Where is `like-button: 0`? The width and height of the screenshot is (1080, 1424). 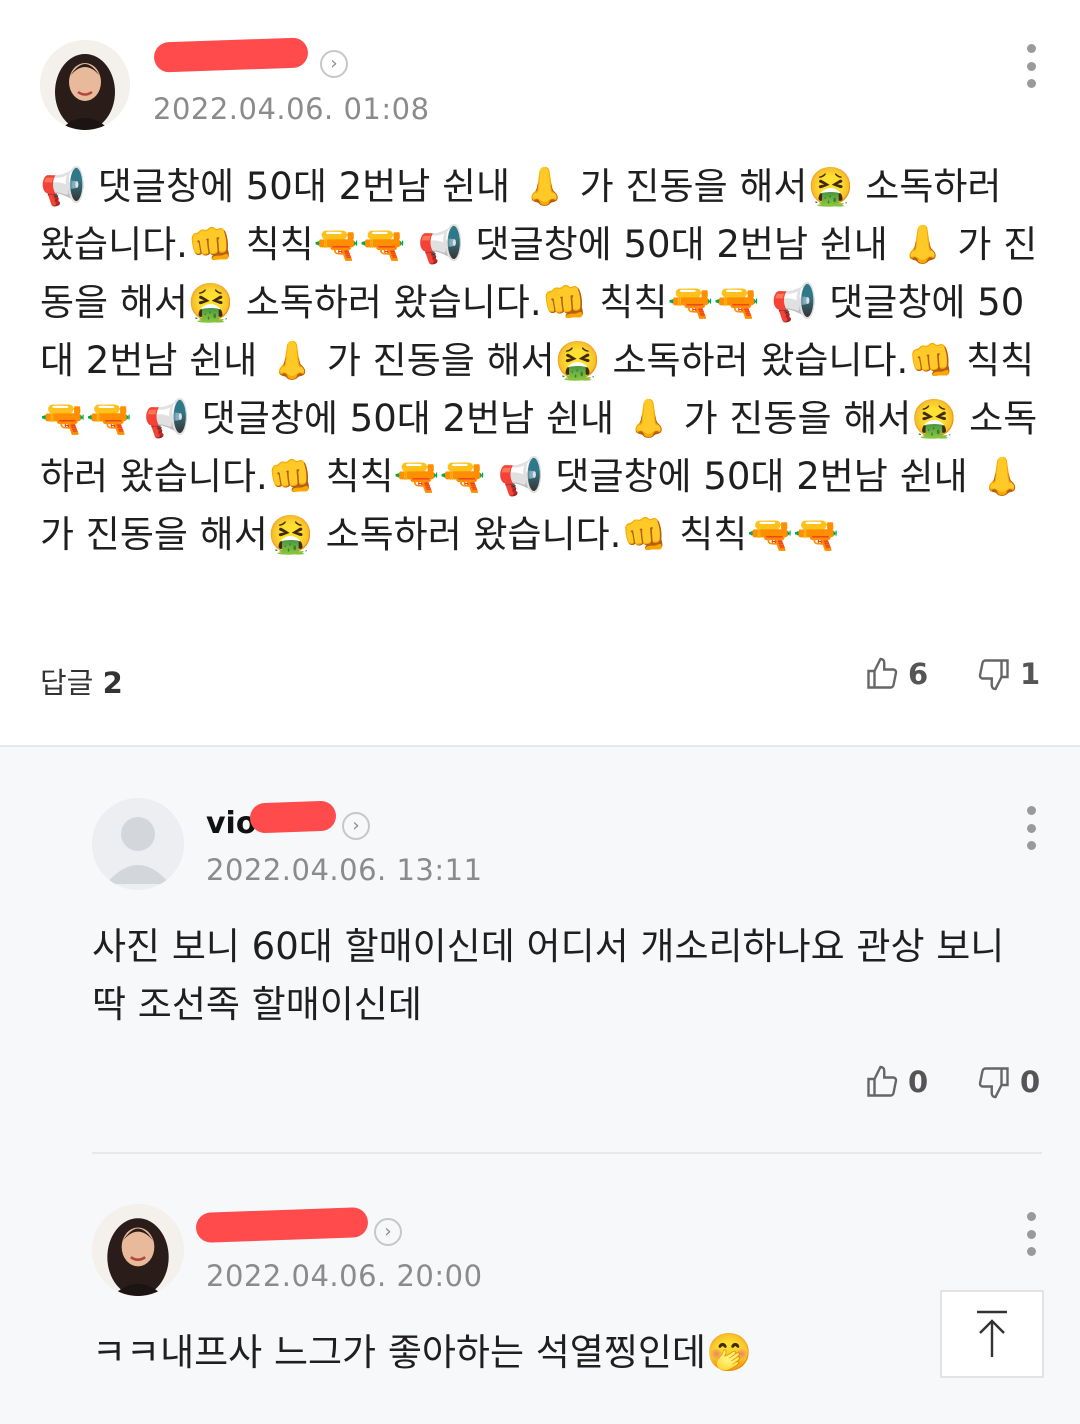 like-button: 0 is located at coordinates (896, 1082).